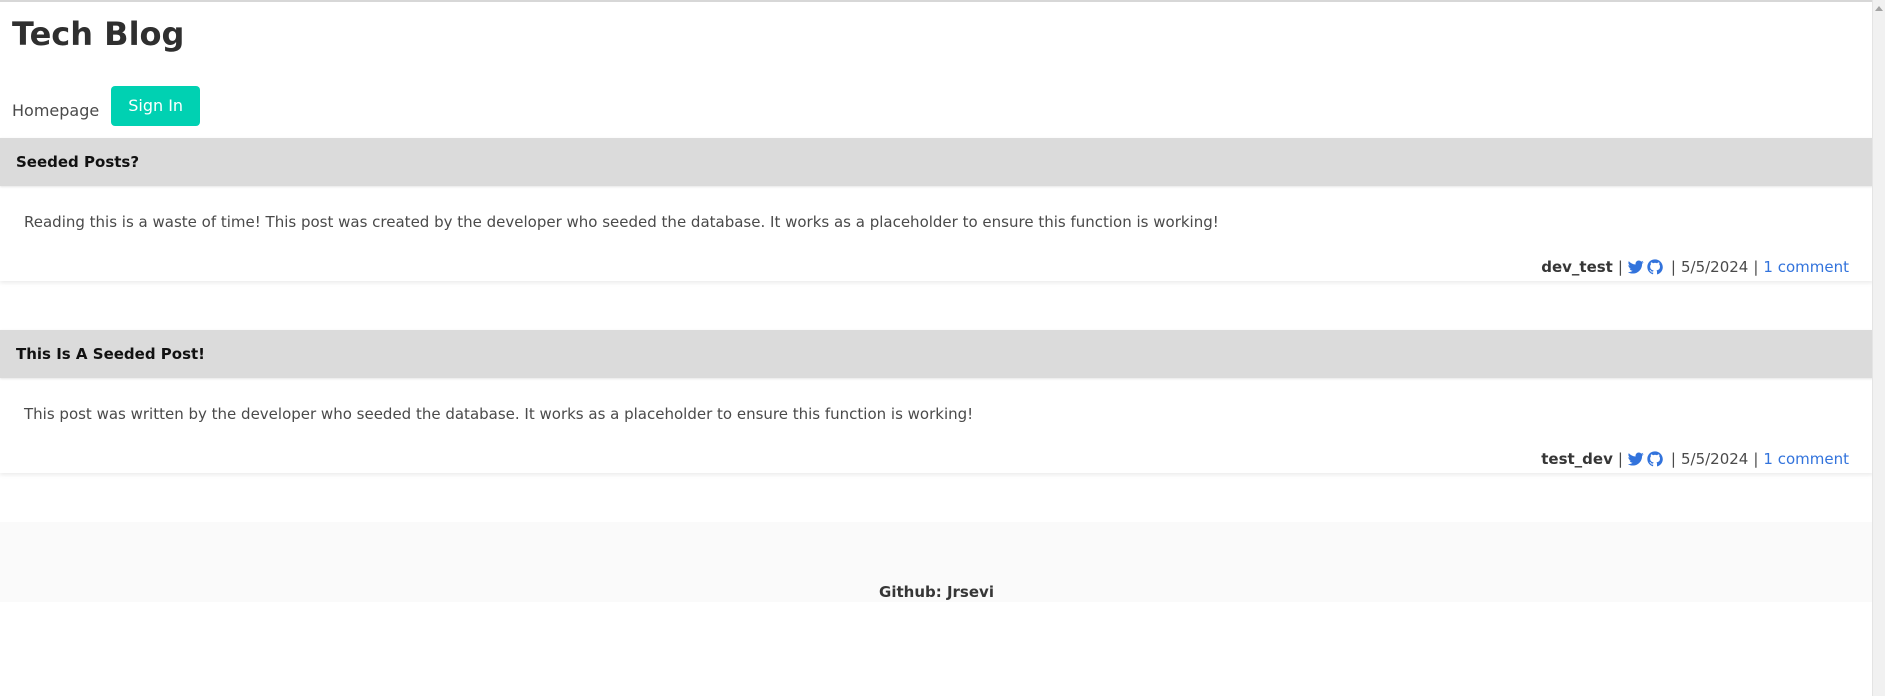 The width and height of the screenshot is (1885, 696). What do you see at coordinates (936, 162) in the screenshot?
I see `post-header: Seeded Posts?` at bounding box center [936, 162].